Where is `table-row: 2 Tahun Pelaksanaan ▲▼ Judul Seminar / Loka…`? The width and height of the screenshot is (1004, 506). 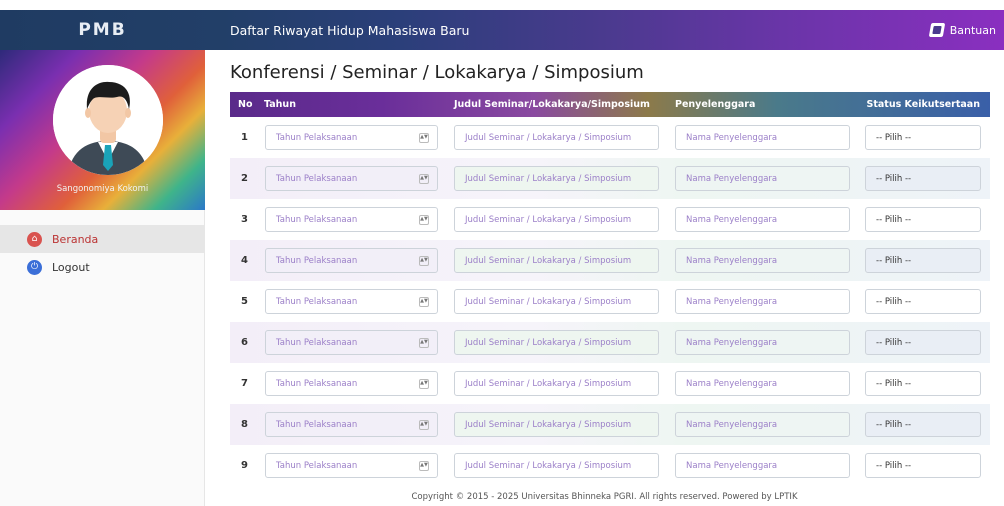
table-row: 2 Tahun Pelaksanaan ▲▼ Judul Seminar / Loka… is located at coordinates (610, 178).